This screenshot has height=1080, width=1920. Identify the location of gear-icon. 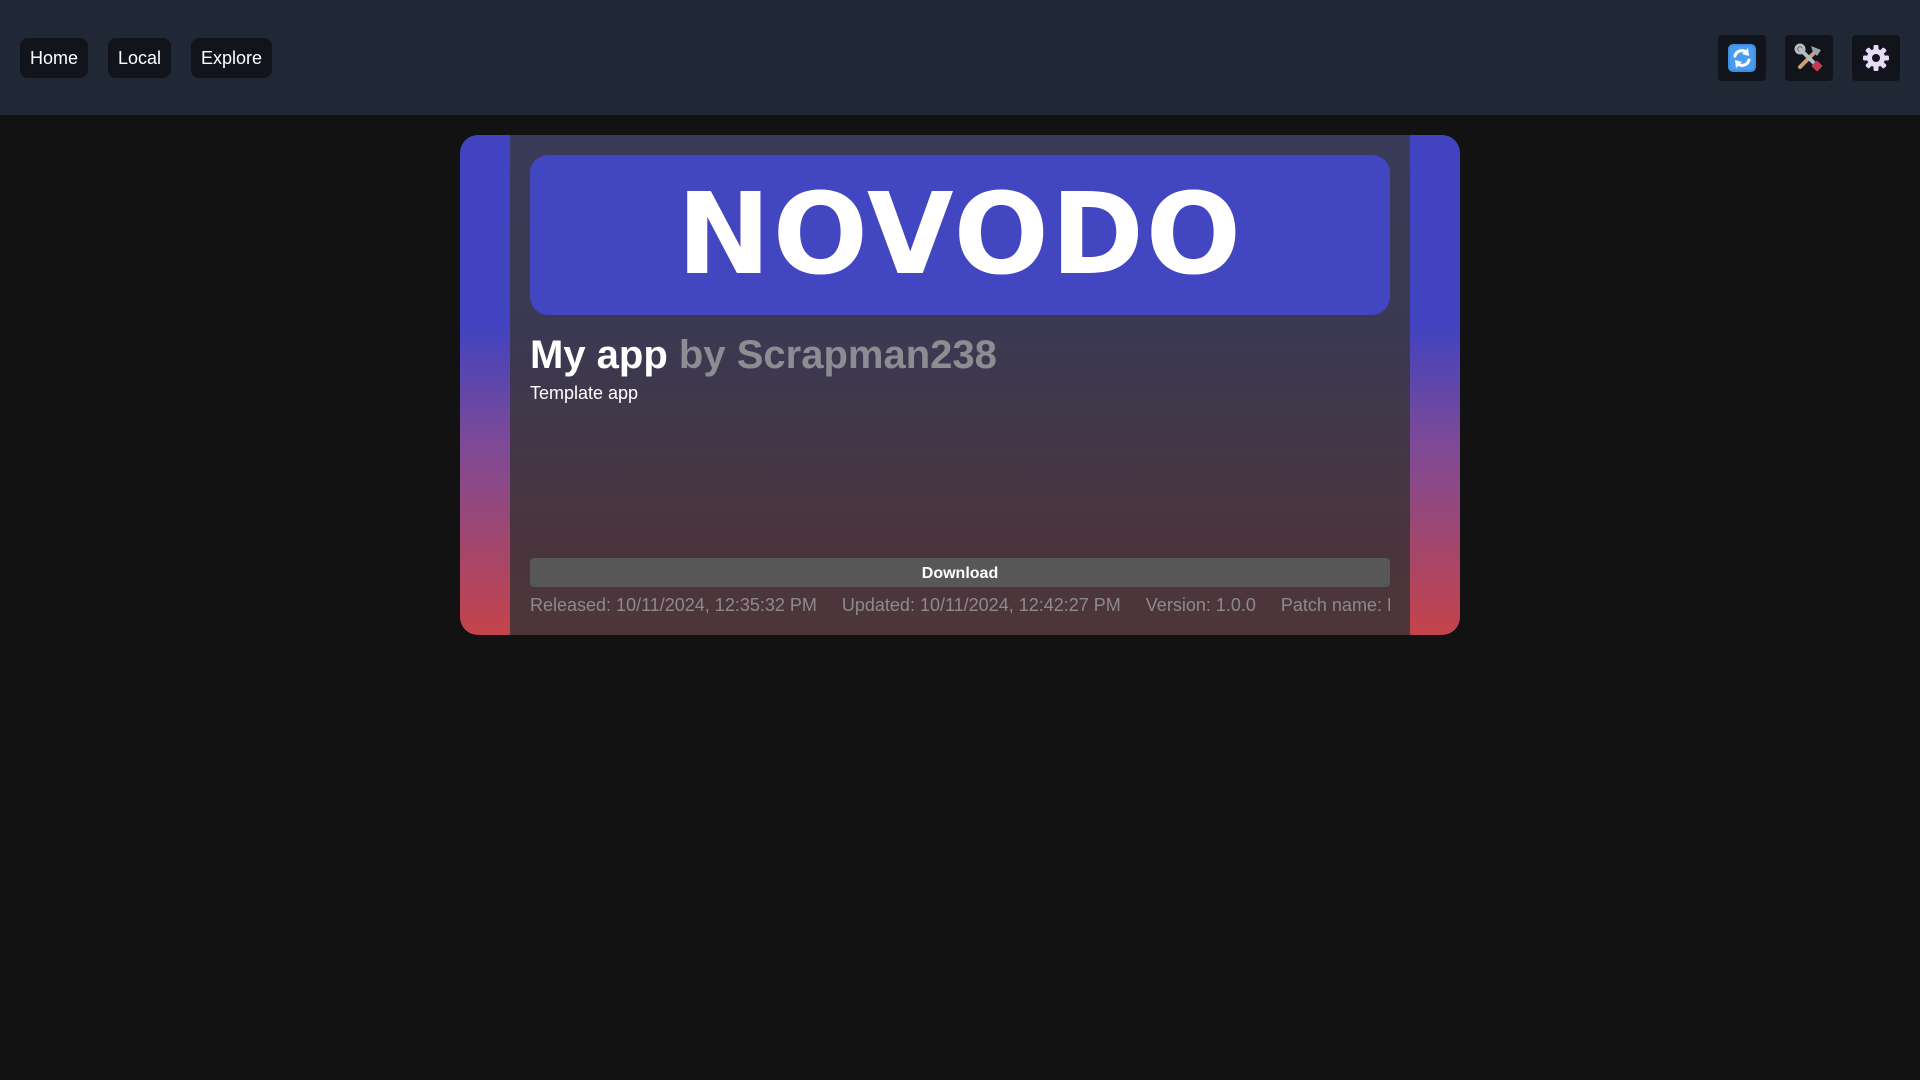
(1876, 58).